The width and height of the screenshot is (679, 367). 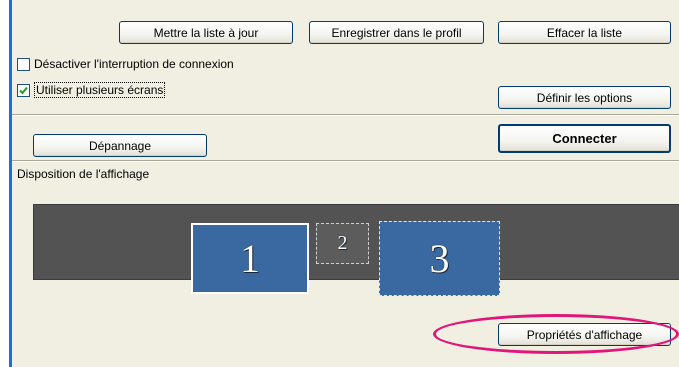 I want to click on display-properties-label: Propriétés d'affichage, so click(x=584, y=334).